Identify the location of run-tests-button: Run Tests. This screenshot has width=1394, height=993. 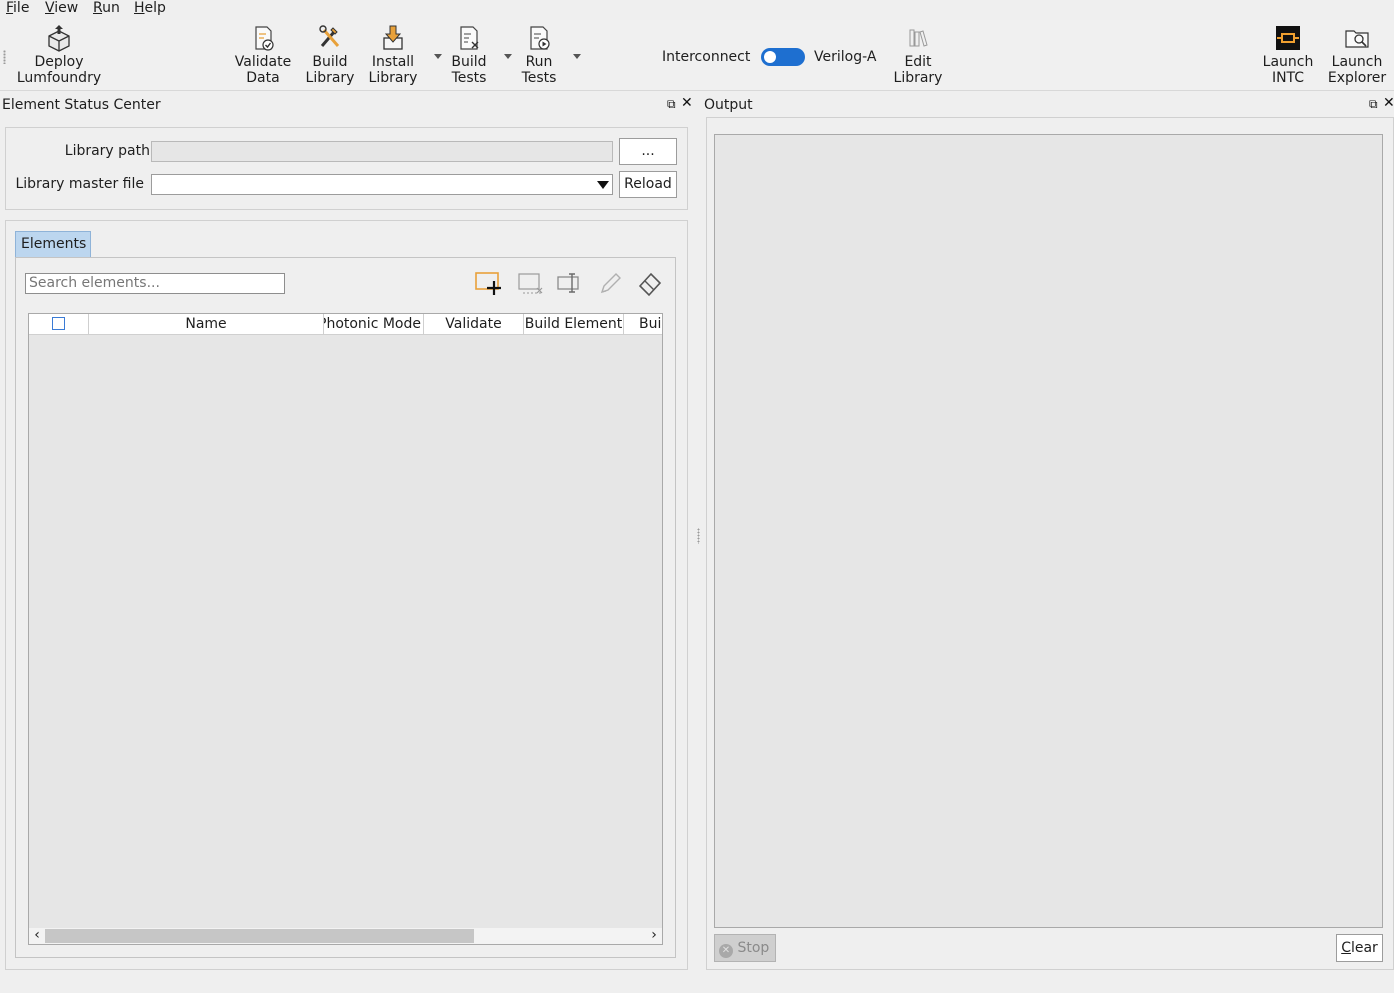
(539, 55).